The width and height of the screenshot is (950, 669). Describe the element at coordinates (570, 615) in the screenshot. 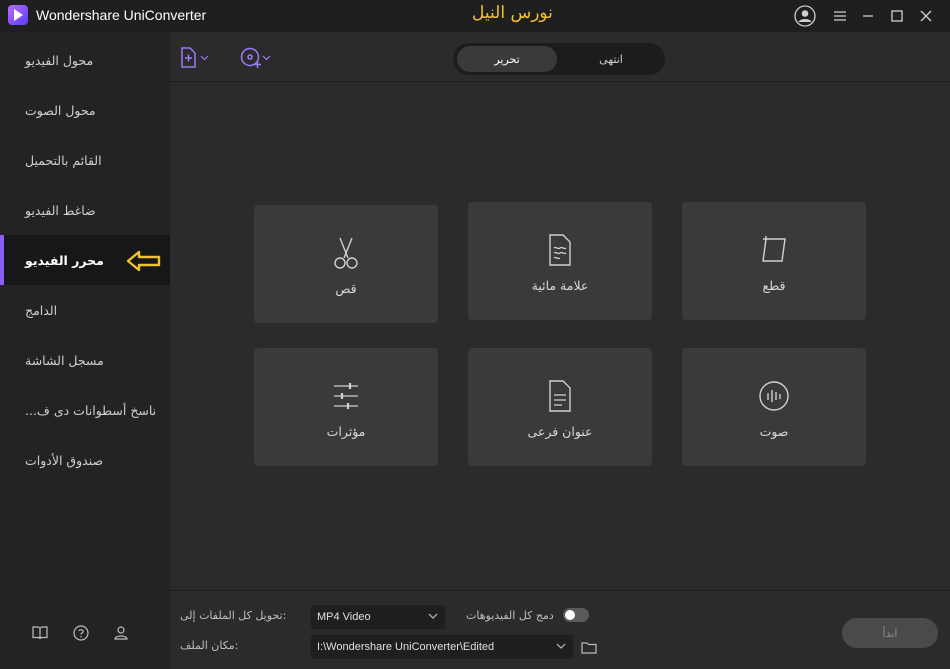

I see `toggle-knob` at that location.